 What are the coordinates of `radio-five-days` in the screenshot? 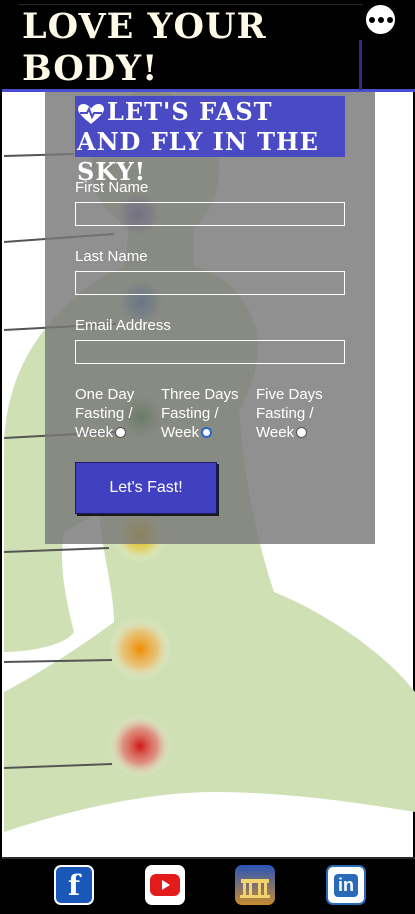 It's located at (302, 432).